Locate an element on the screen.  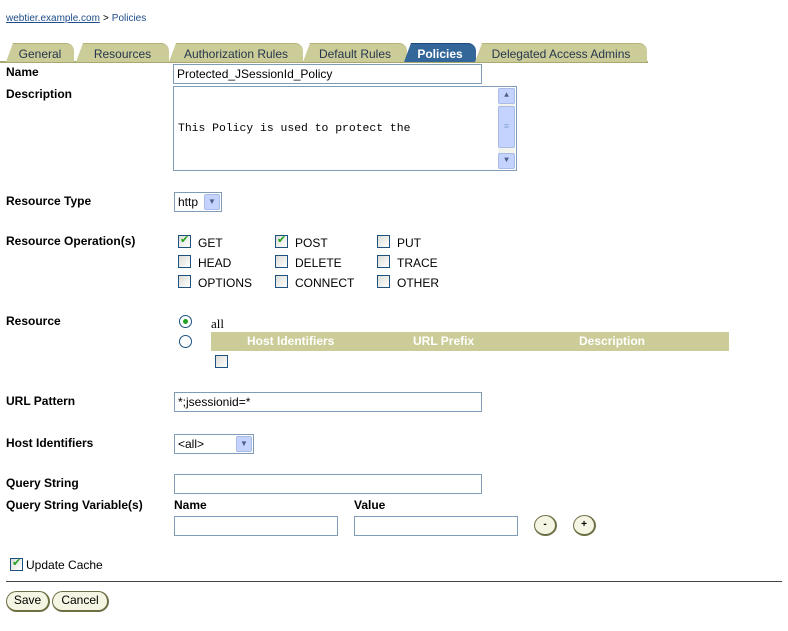
name-input: Protected_JSessionId_Policy is located at coordinates (327, 74).